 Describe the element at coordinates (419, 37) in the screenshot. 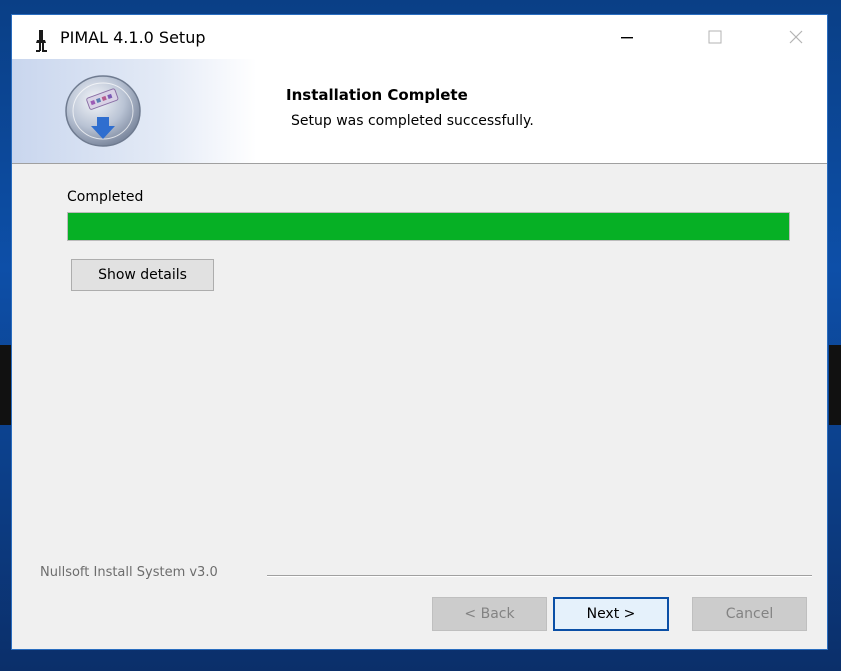

I see `title-bar: PIMAL 4.1.0 Setup` at that location.